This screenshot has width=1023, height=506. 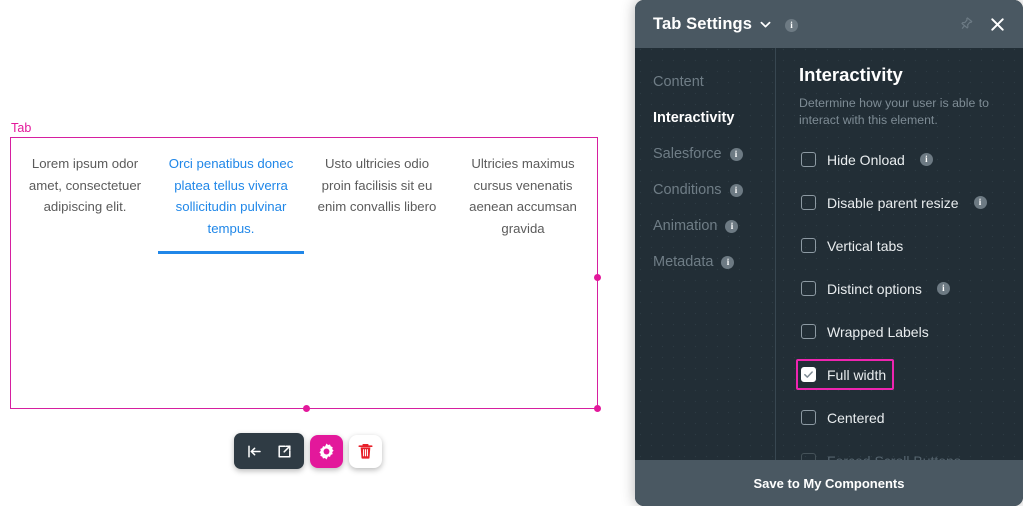 I want to click on option-label: Vertical tabs, so click(x=865, y=245).